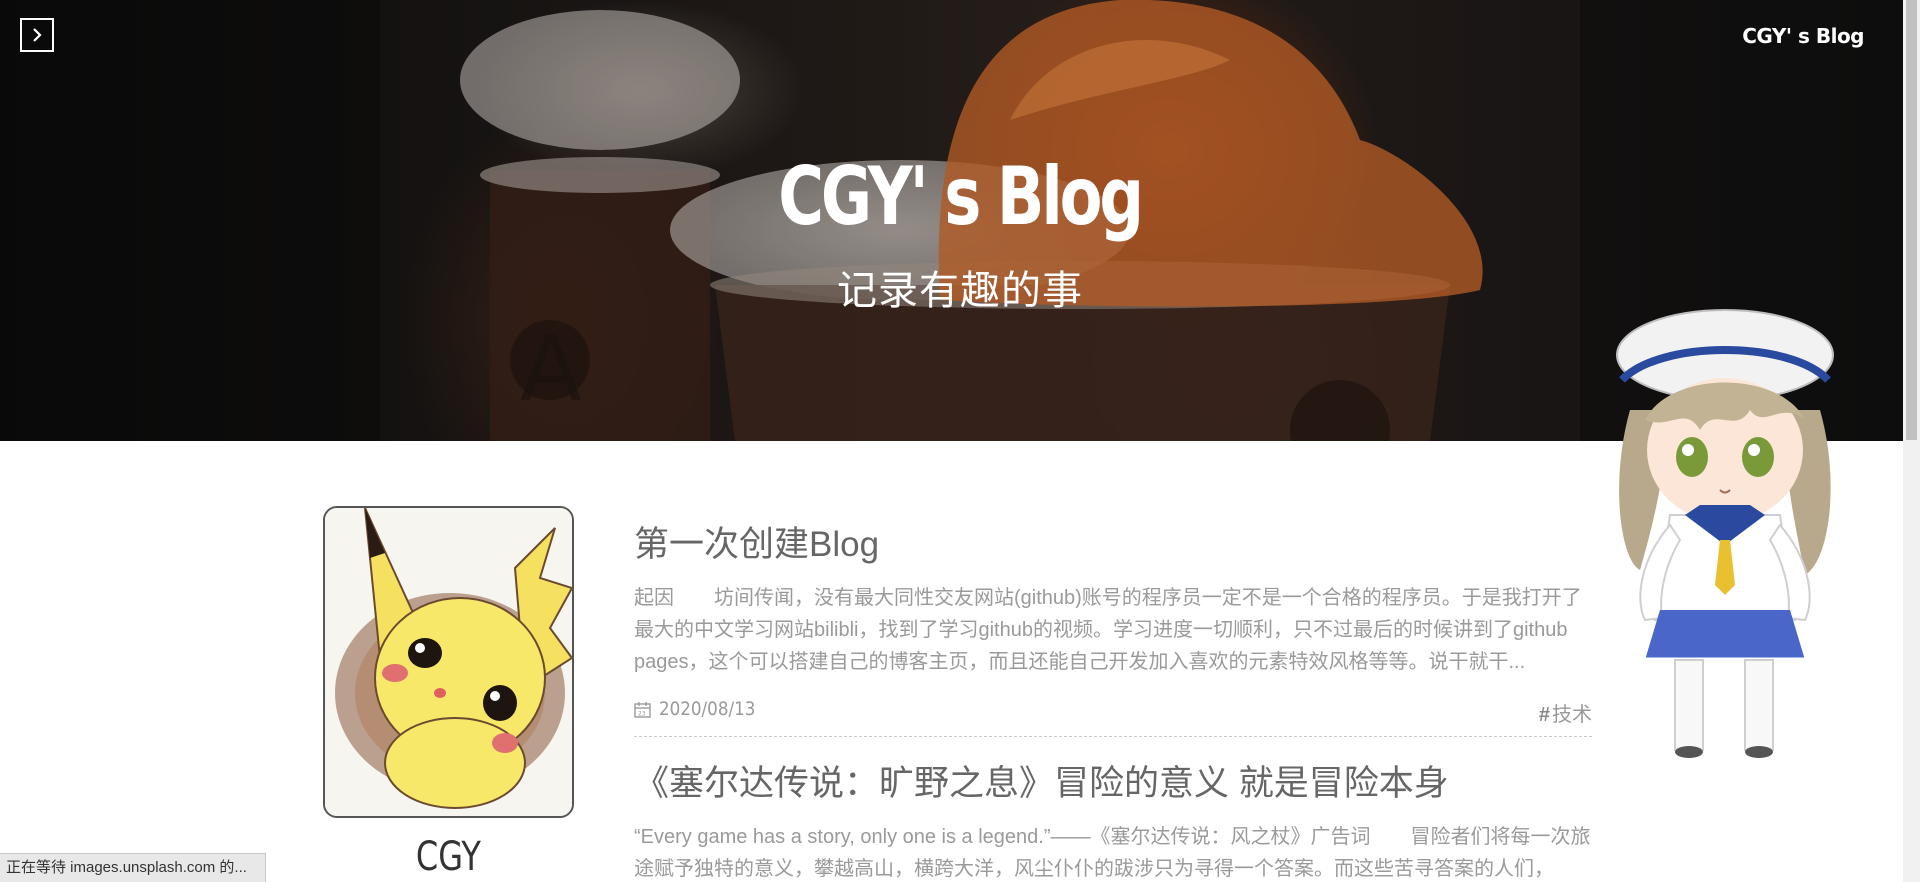 This screenshot has width=1920, height=882. I want to click on post-tag-label: 技术, so click(1572, 715).